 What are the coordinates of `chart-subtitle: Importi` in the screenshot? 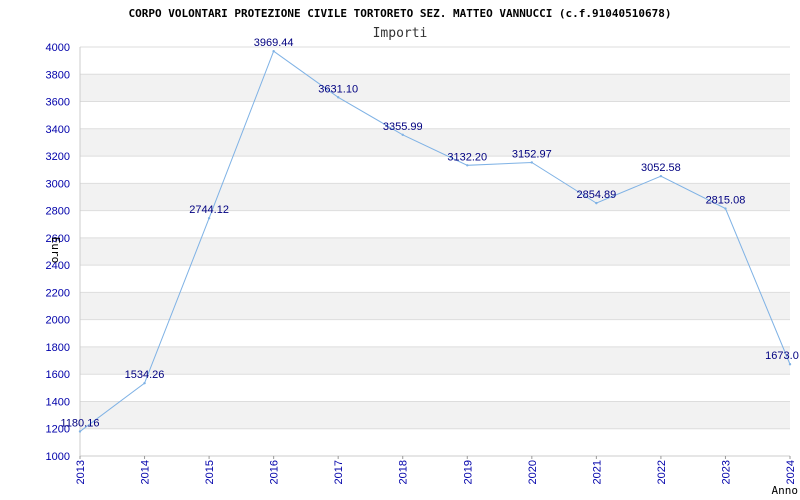 It's located at (400, 33).